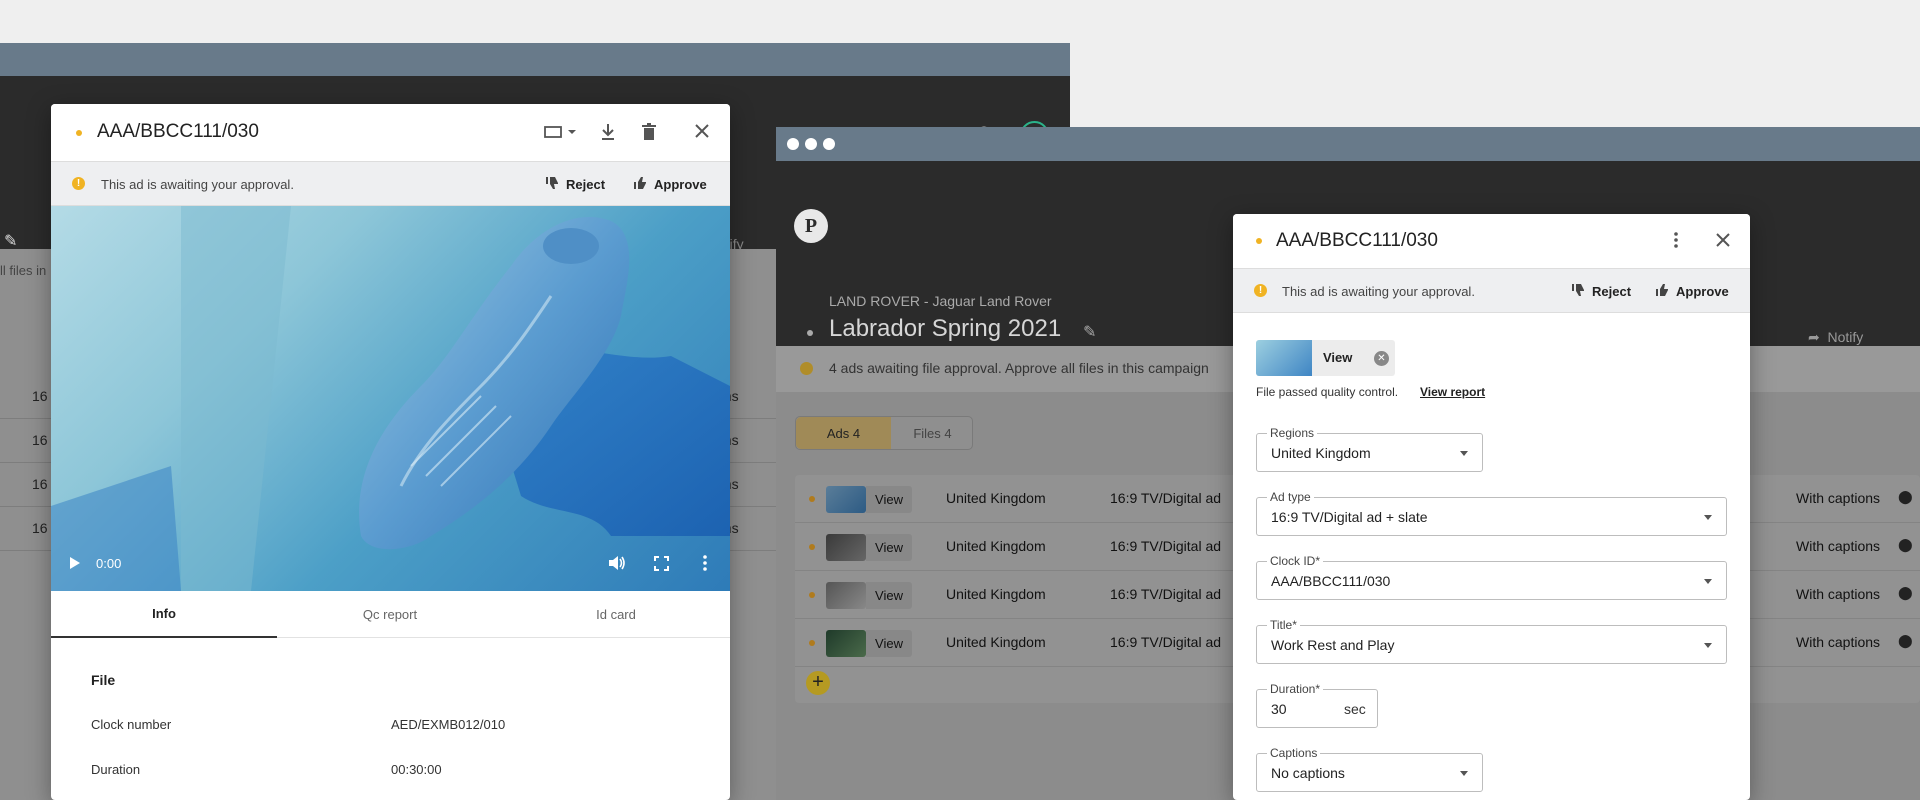  What do you see at coordinates (1279, 709) in the screenshot?
I see `field-value: 30` at bounding box center [1279, 709].